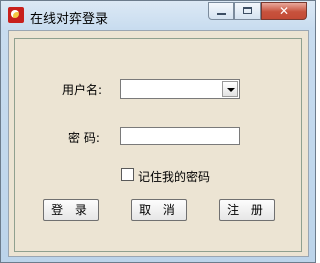 The width and height of the screenshot is (320, 263). Describe the element at coordinates (127, 174) in the screenshot. I see `remember-password-checkbox` at that location.